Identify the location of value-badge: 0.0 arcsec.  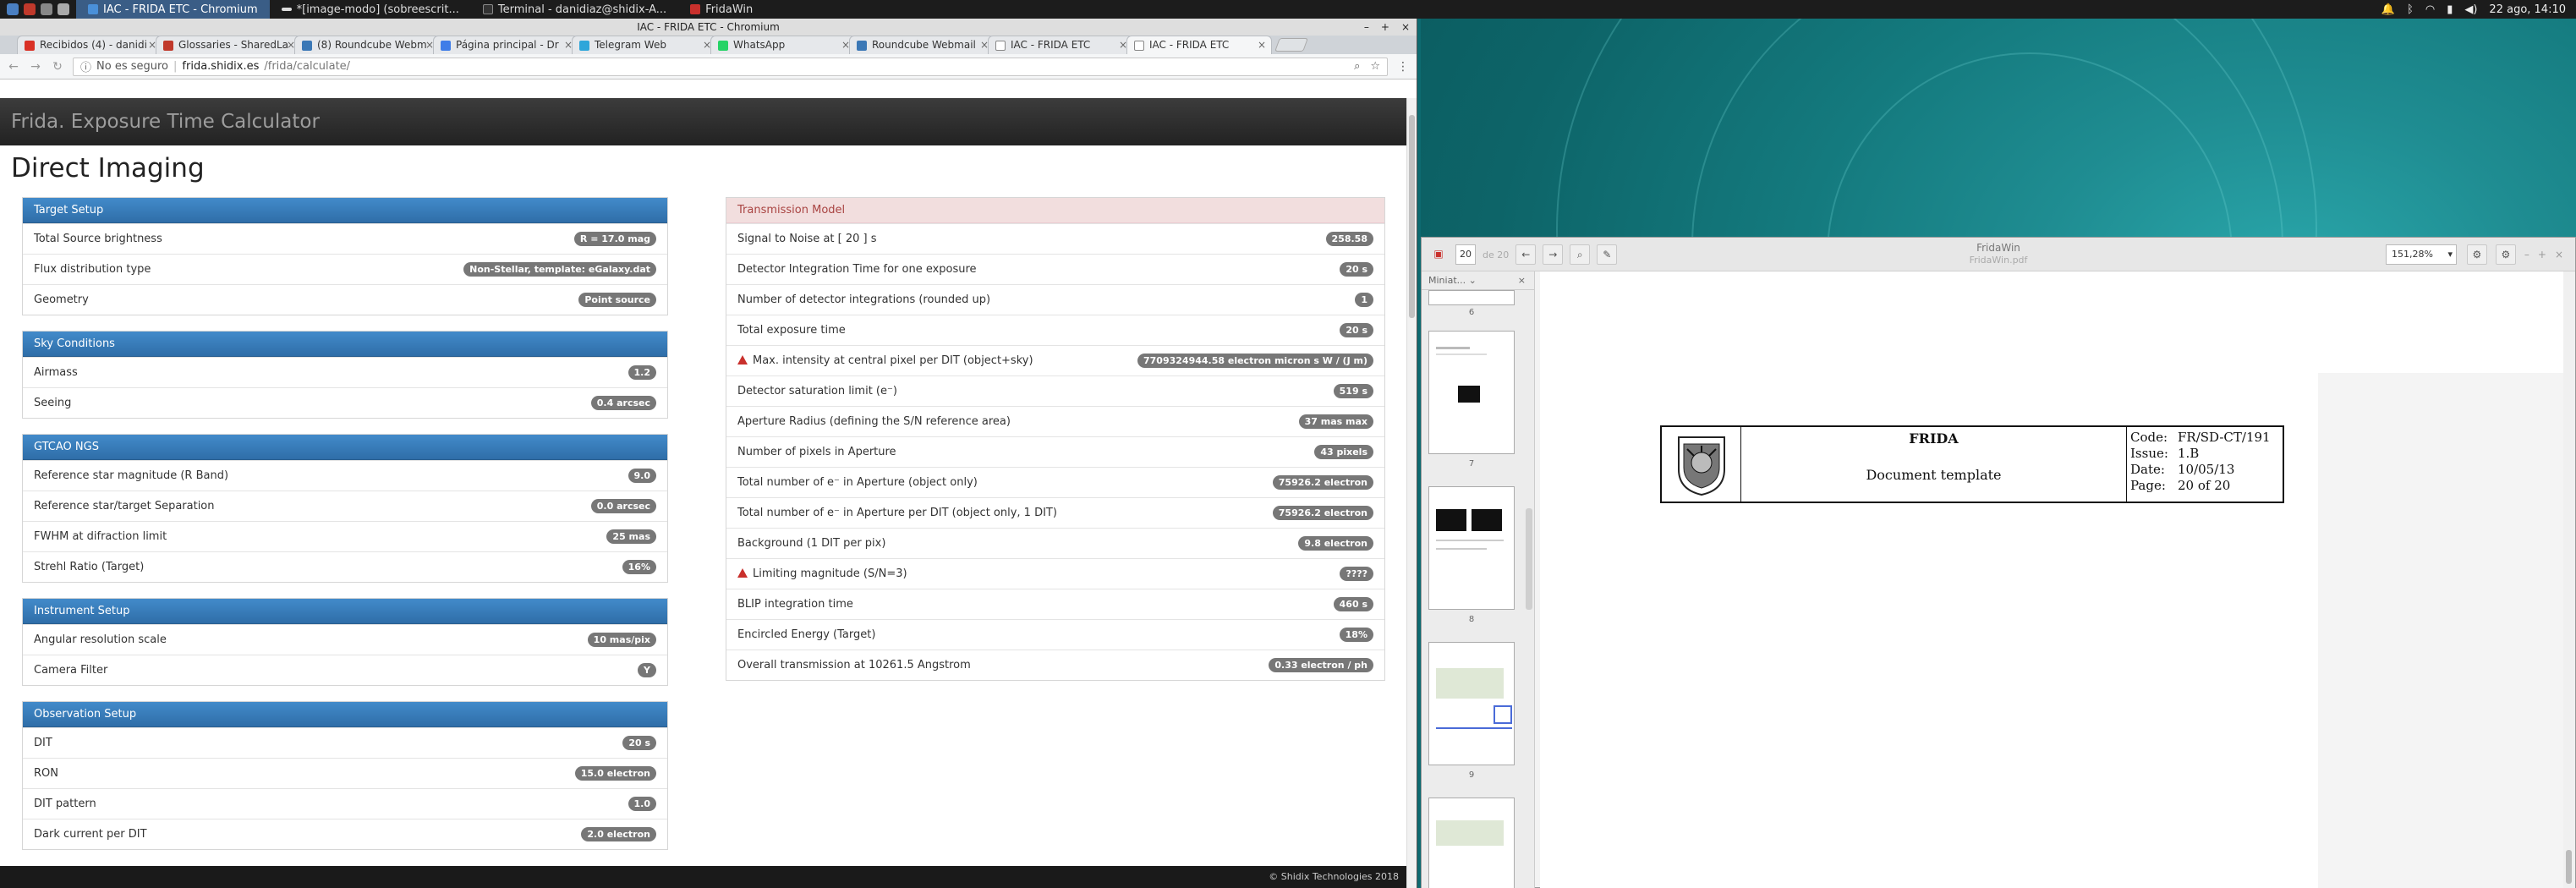
(623, 506).